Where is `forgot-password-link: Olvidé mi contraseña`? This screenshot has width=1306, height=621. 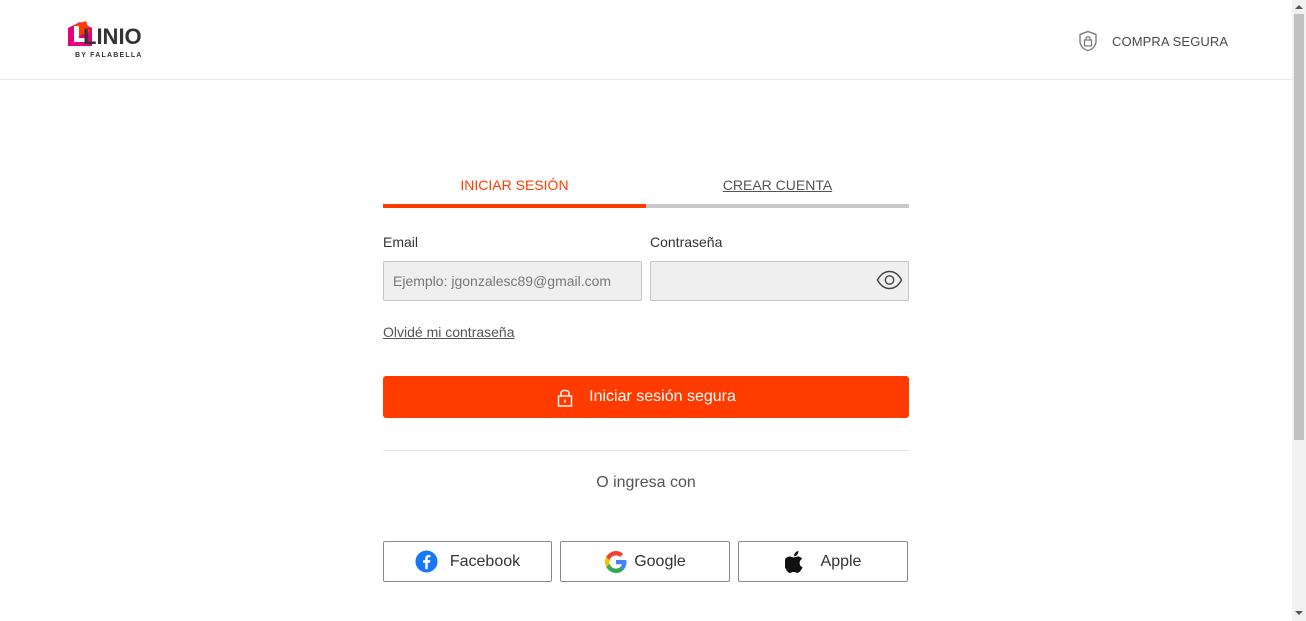 forgot-password-link: Olvidé mi contraseña is located at coordinates (449, 332).